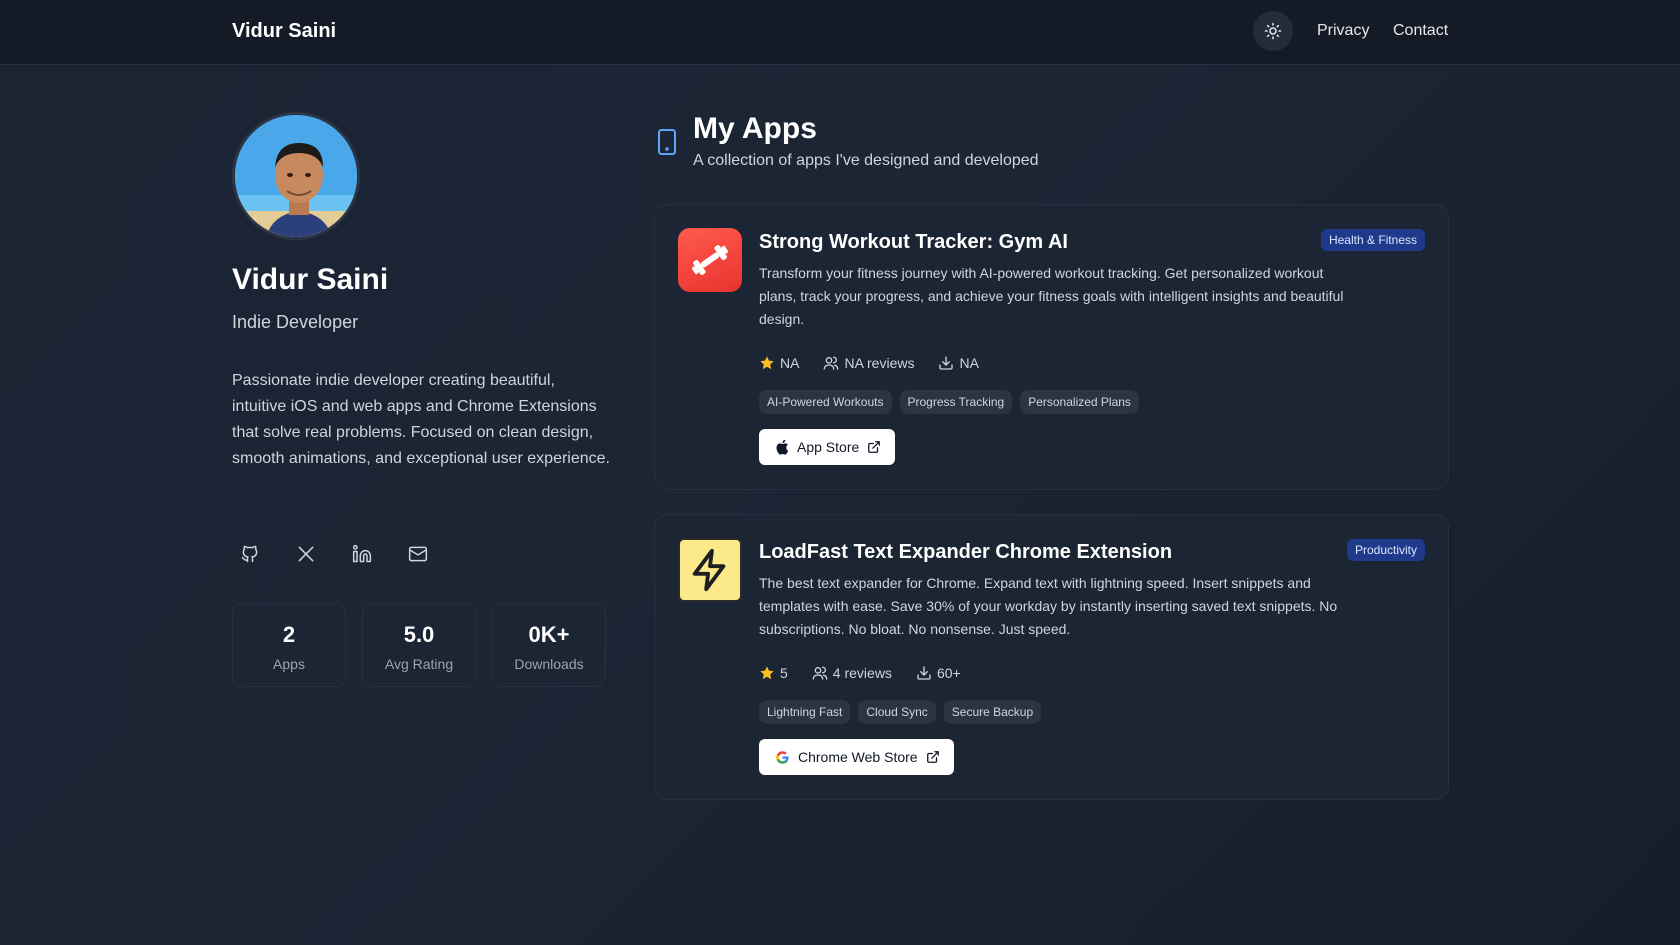 This screenshot has height=945, width=1680. What do you see at coordinates (1343, 31) in the screenshot?
I see `nav-privacy-link: Privacy` at bounding box center [1343, 31].